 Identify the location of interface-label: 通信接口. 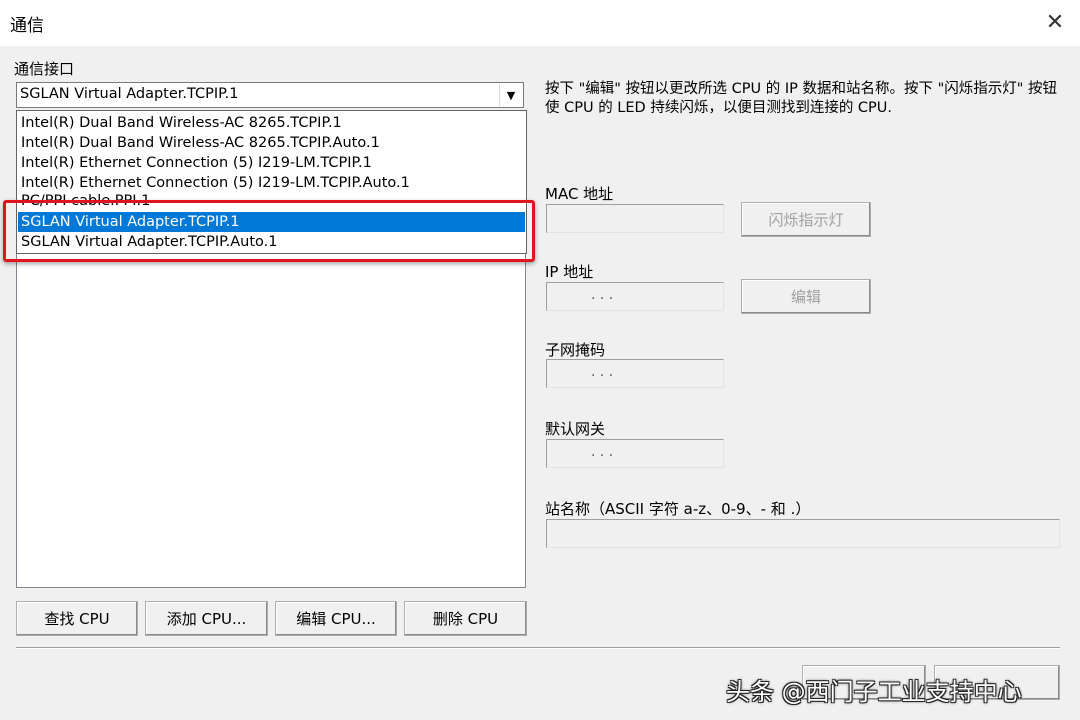
(44, 69).